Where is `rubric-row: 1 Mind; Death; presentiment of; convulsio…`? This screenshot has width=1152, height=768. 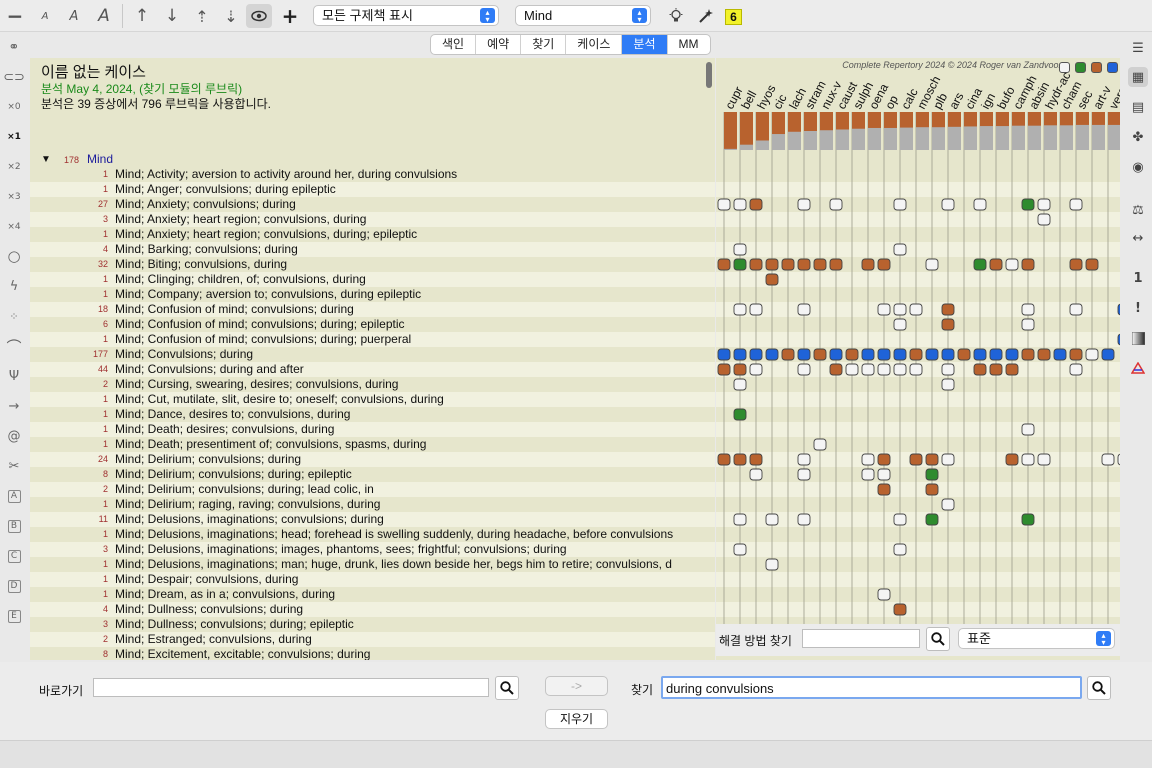
rubric-row: 1 Mind; Death; presentiment of; convulsio… is located at coordinates (372, 444).